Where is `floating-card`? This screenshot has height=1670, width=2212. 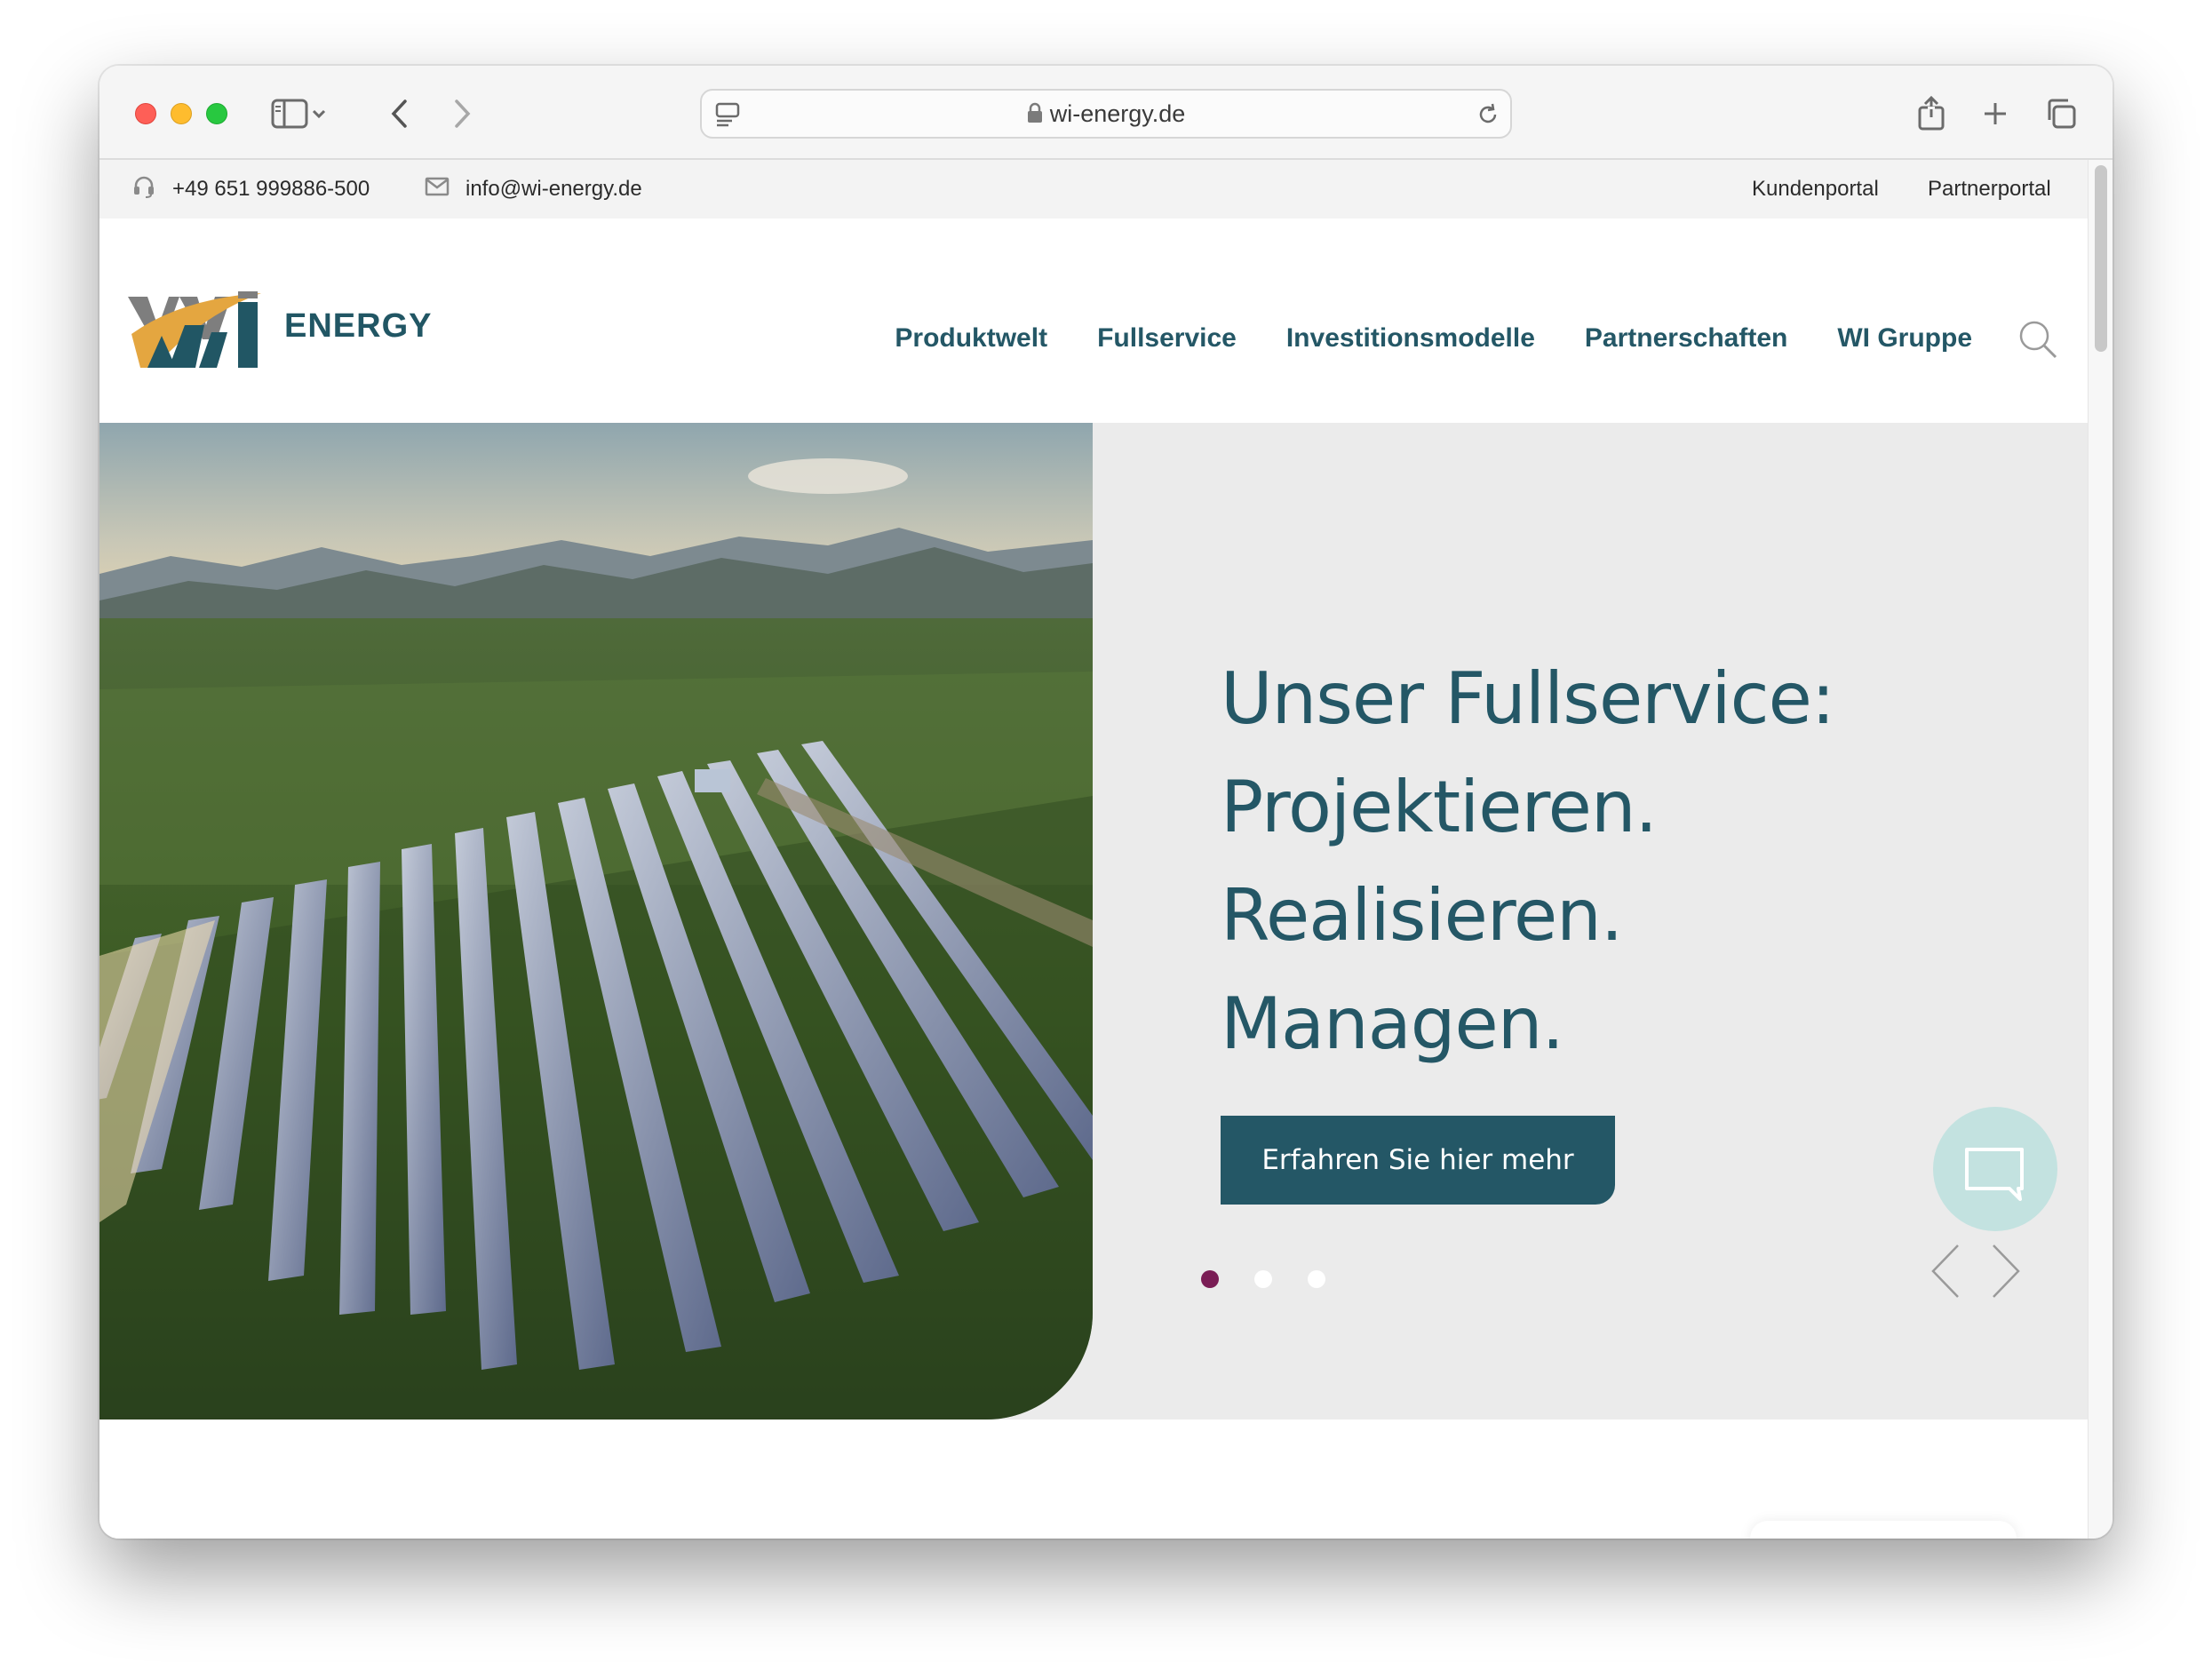 floating-card is located at coordinates (1884, 1530).